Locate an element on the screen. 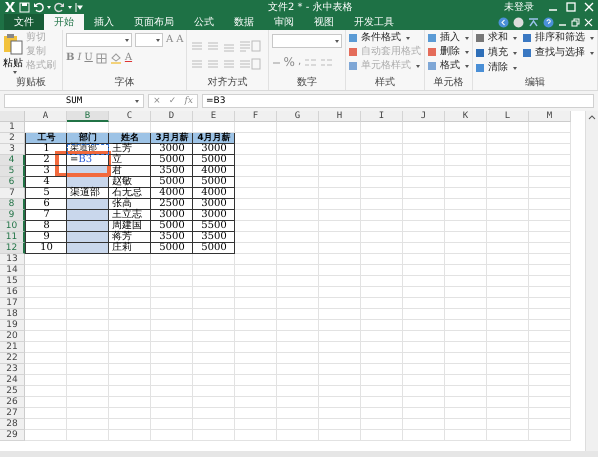 Image resolution: width=598 pixels, height=457 pixels. font-name-field is located at coordinates (99, 40).